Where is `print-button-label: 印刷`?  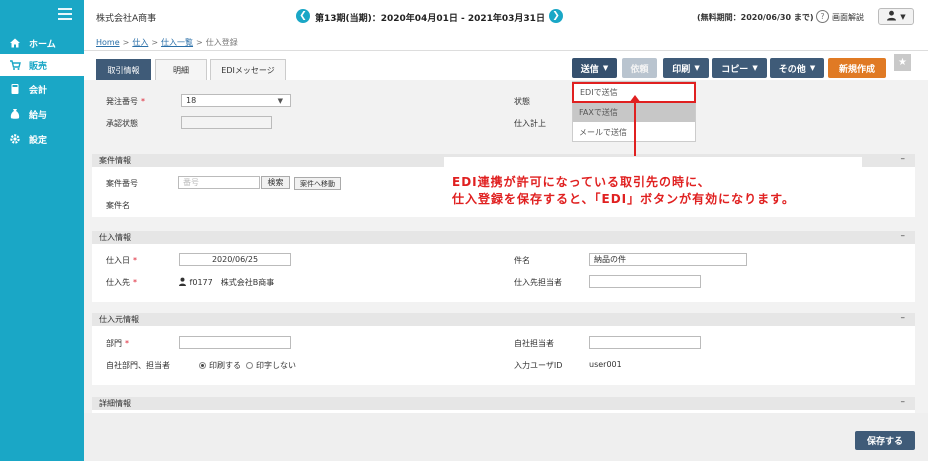
print-button-label: 印刷 is located at coordinates (681, 69).